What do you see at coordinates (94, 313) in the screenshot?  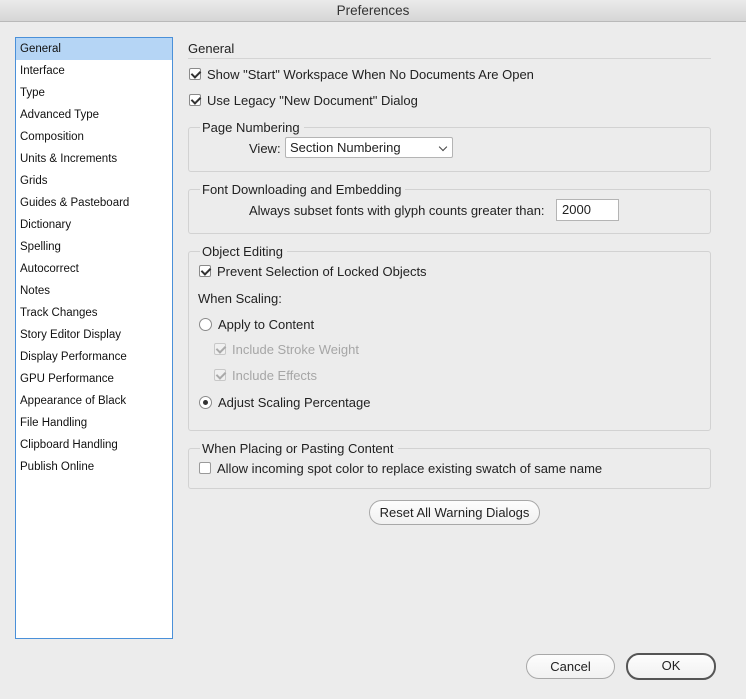 I see `sidebar-item-track-changes: Track Changes` at bounding box center [94, 313].